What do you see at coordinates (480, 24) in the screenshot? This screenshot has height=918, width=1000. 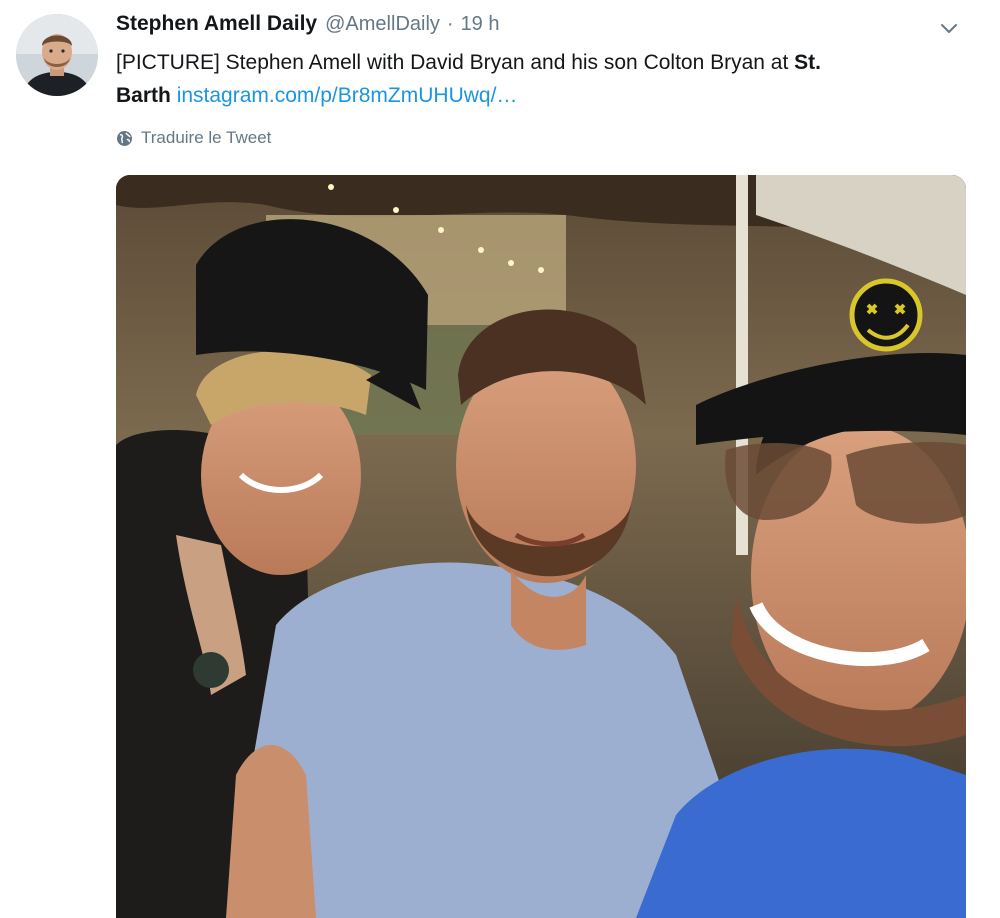 I see `timestamp: 19 h` at bounding box center [480, 24].